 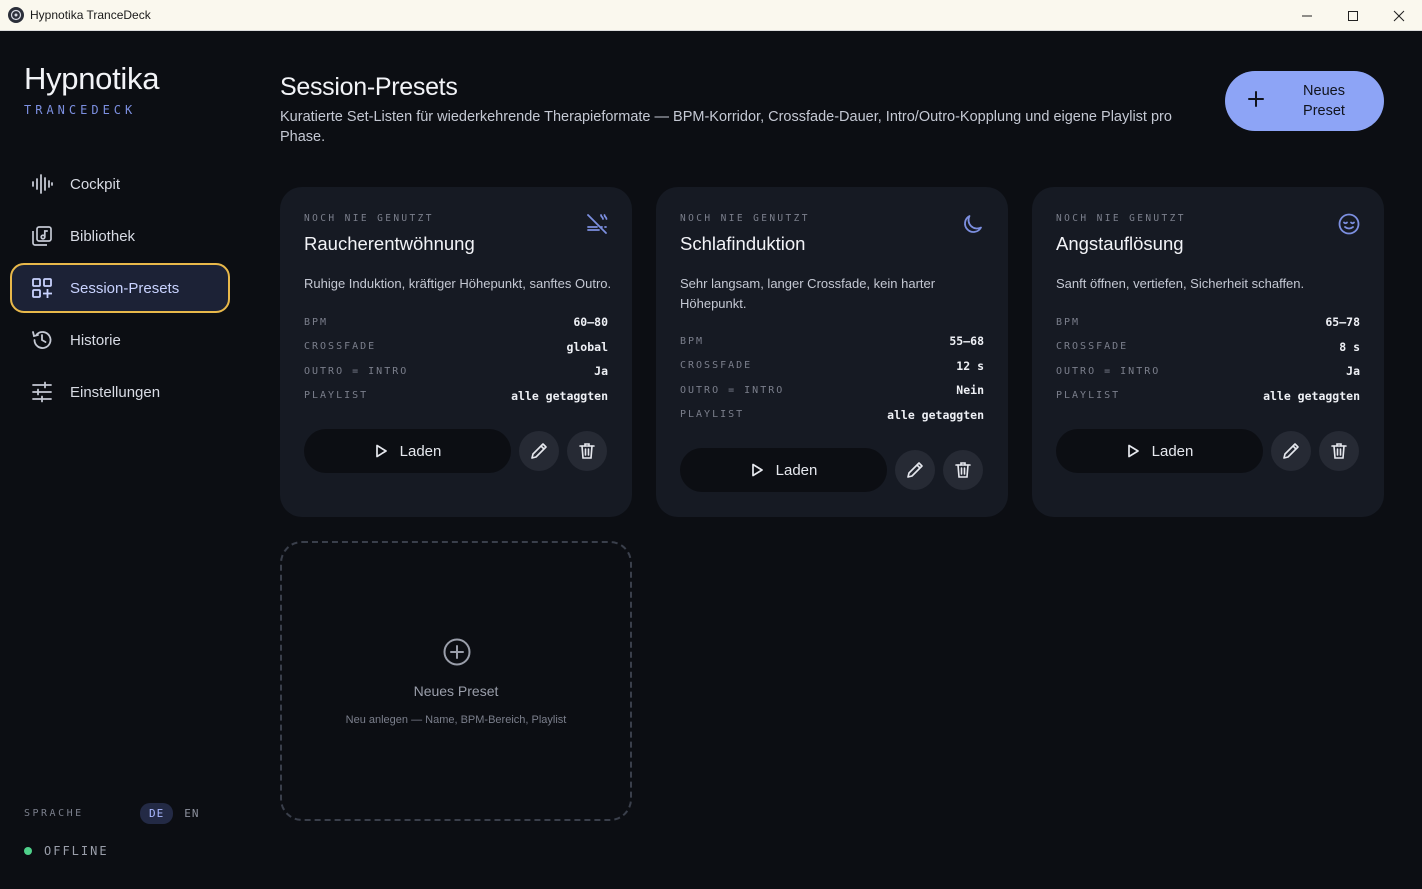 What do you see at coordinates (1208, 371) in the screenshot?
I see `stat-row-outro-intro: OUTRO = INTRO Ja` at bounding box center [1208, 371].